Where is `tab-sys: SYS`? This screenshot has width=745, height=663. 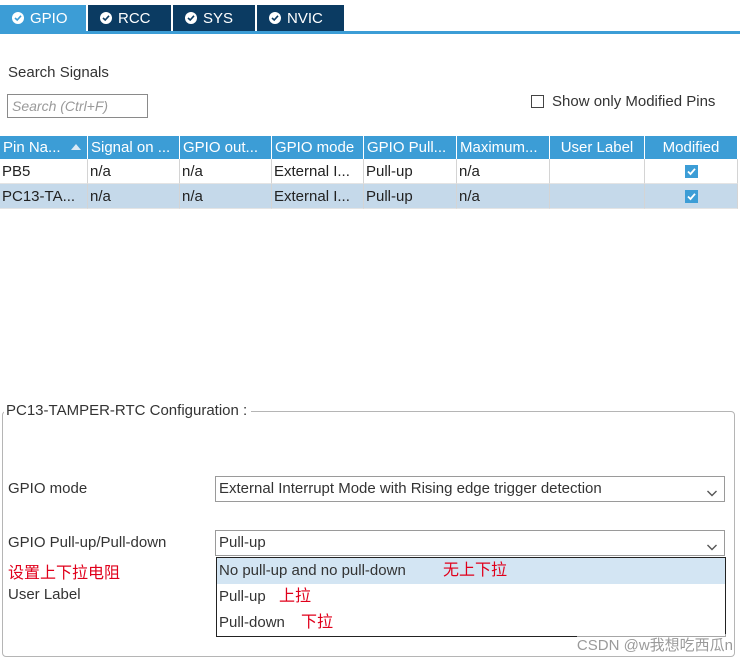 tab-sys: SYS is located at coordinates (214, 18).